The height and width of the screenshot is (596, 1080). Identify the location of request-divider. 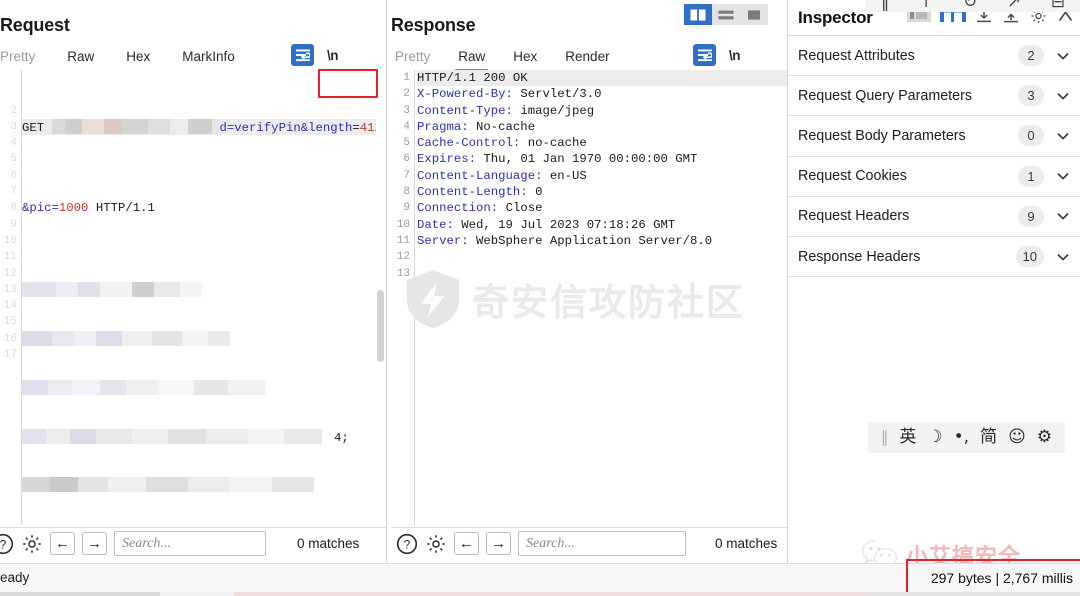
(193, 527).